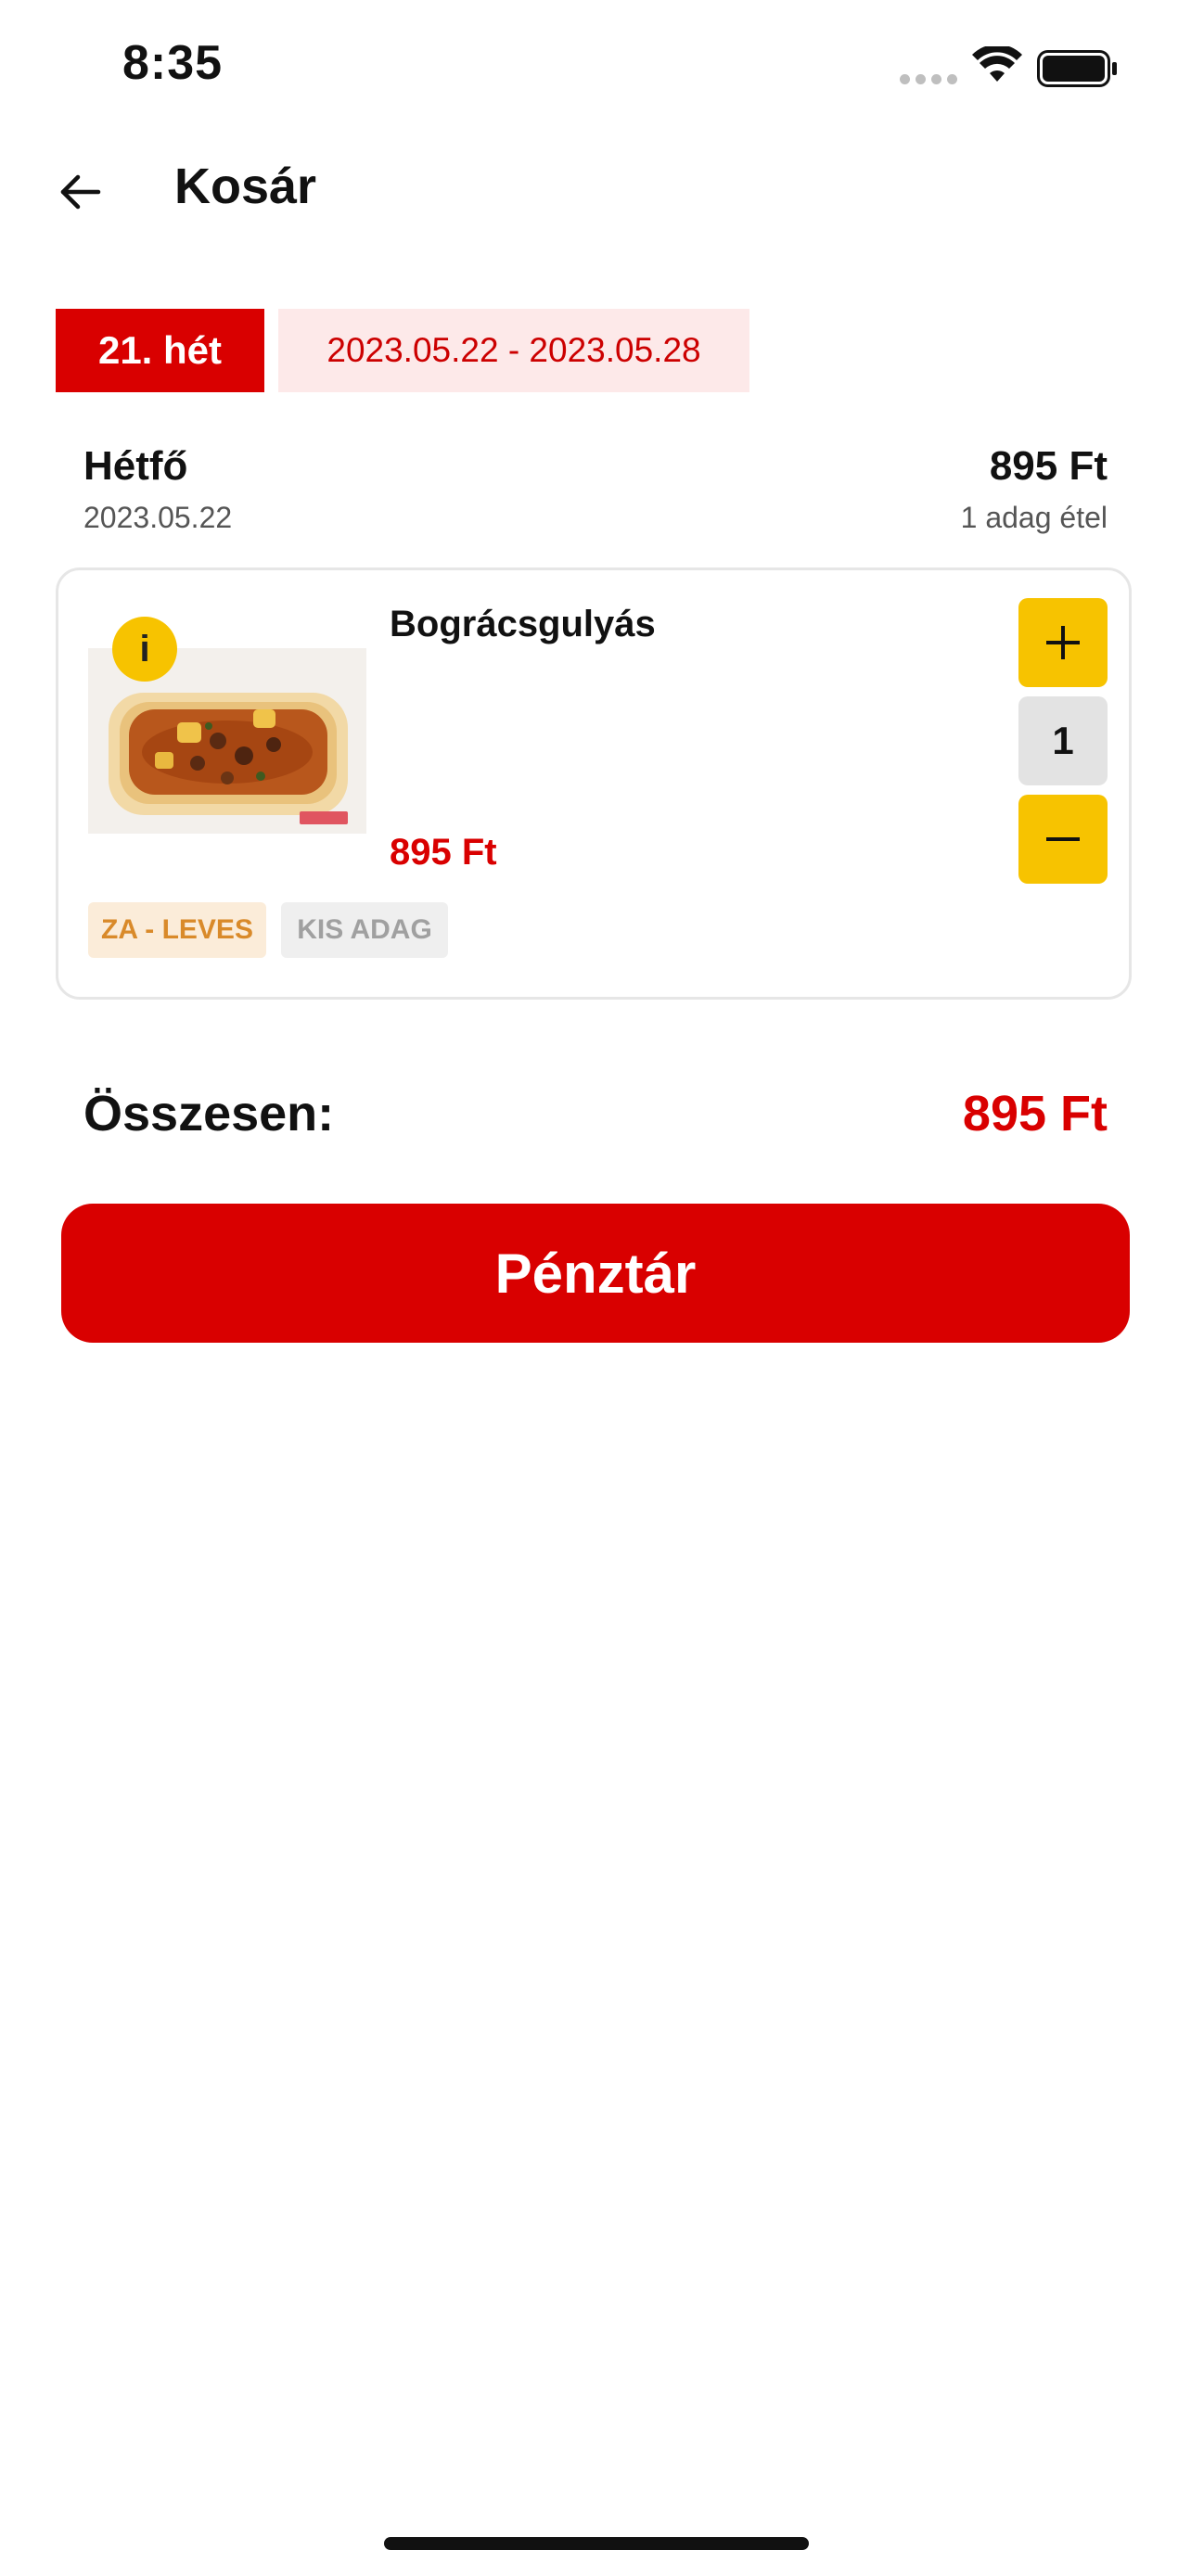 The width and height of the screenshot is (1191, 2576). I want to click on category-tag: ZA - LEVES, so click(177, 930).